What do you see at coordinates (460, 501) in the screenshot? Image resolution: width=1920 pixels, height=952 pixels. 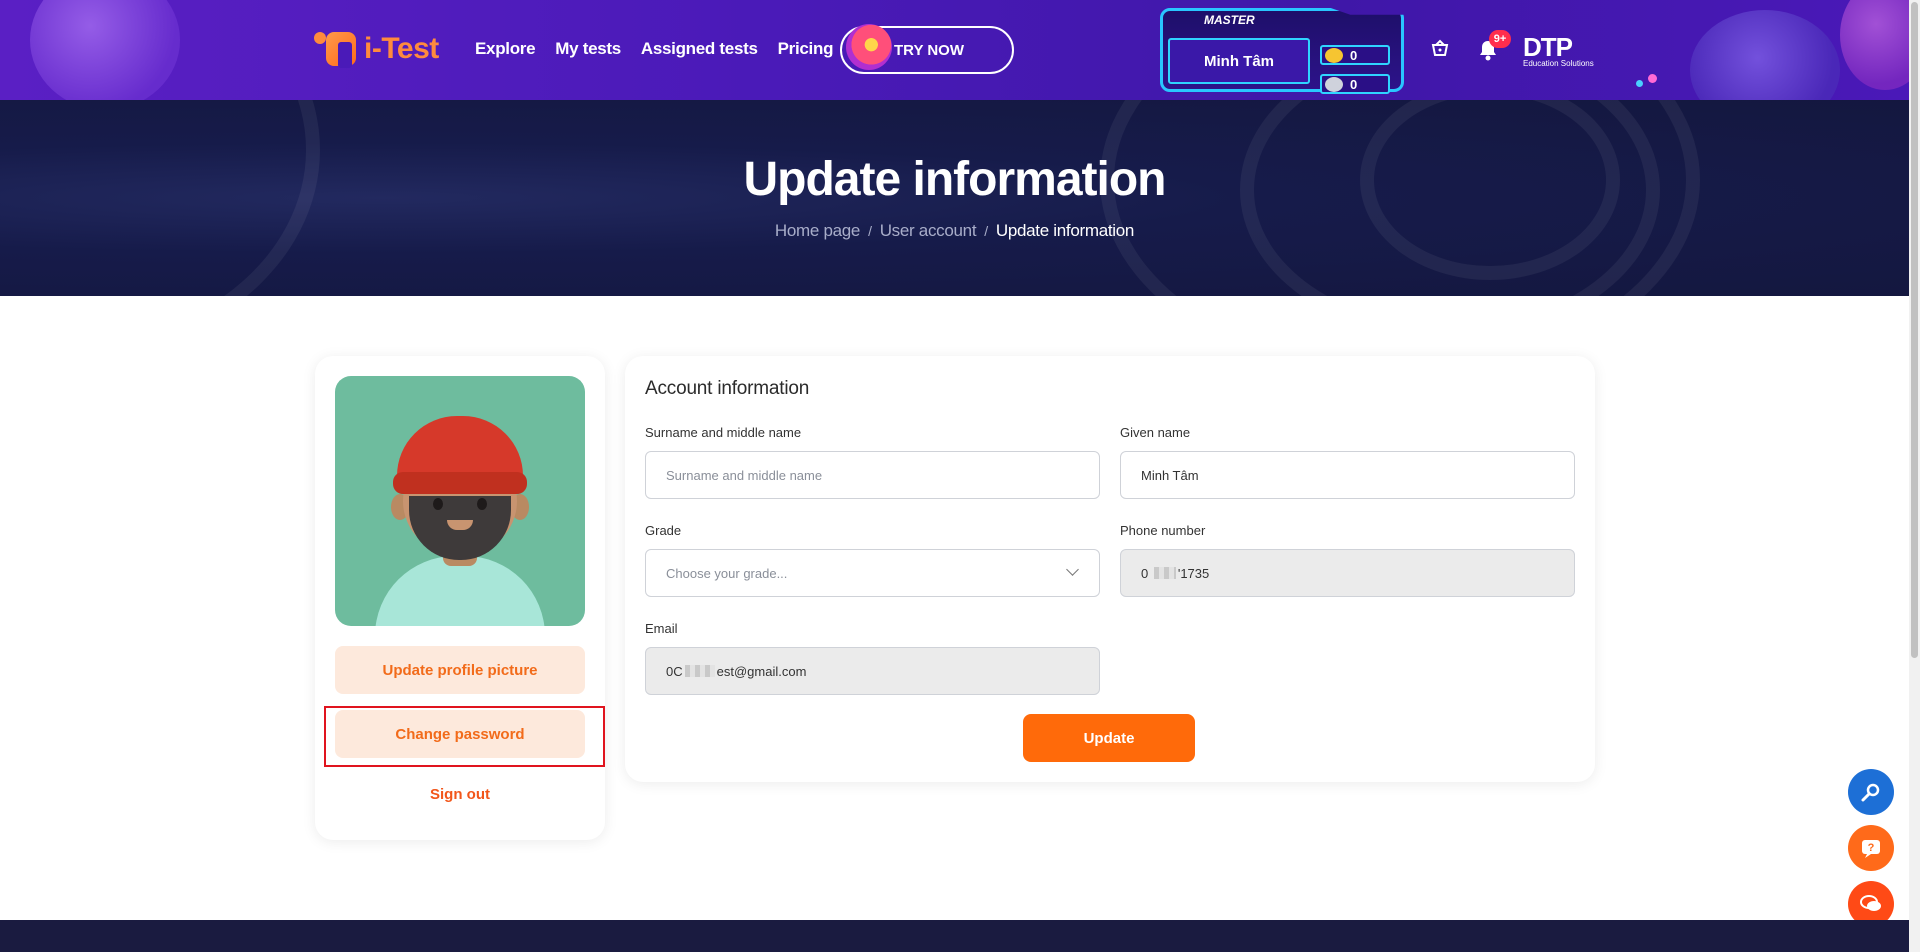 I see `avatar` at bounding box center [460, 501].